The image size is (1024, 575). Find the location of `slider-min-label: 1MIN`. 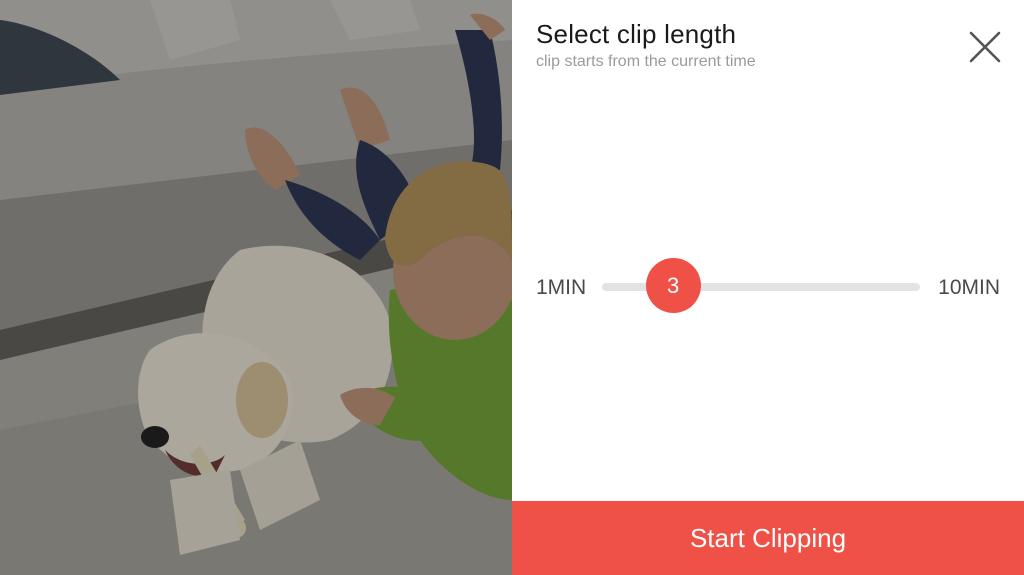

slider-min-label: 1MIN is located at coordinates (561, 287).